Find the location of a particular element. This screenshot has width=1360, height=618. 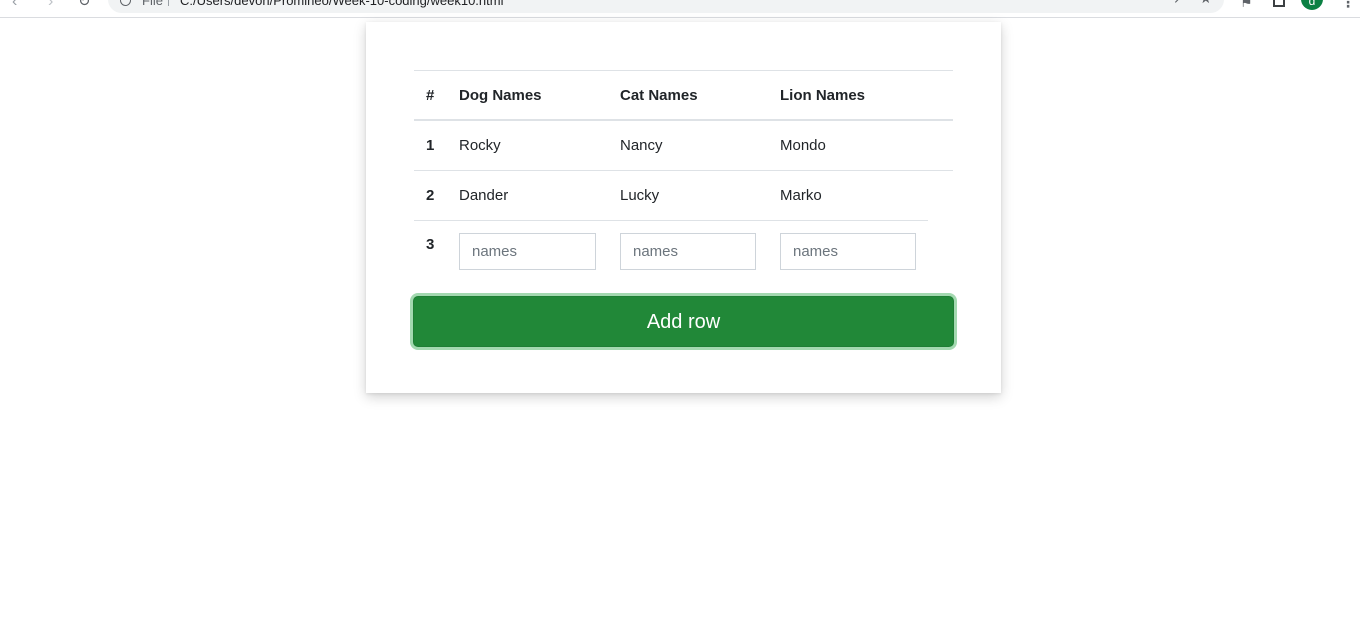

row-number: 2 is located at coordinates (430, 195).